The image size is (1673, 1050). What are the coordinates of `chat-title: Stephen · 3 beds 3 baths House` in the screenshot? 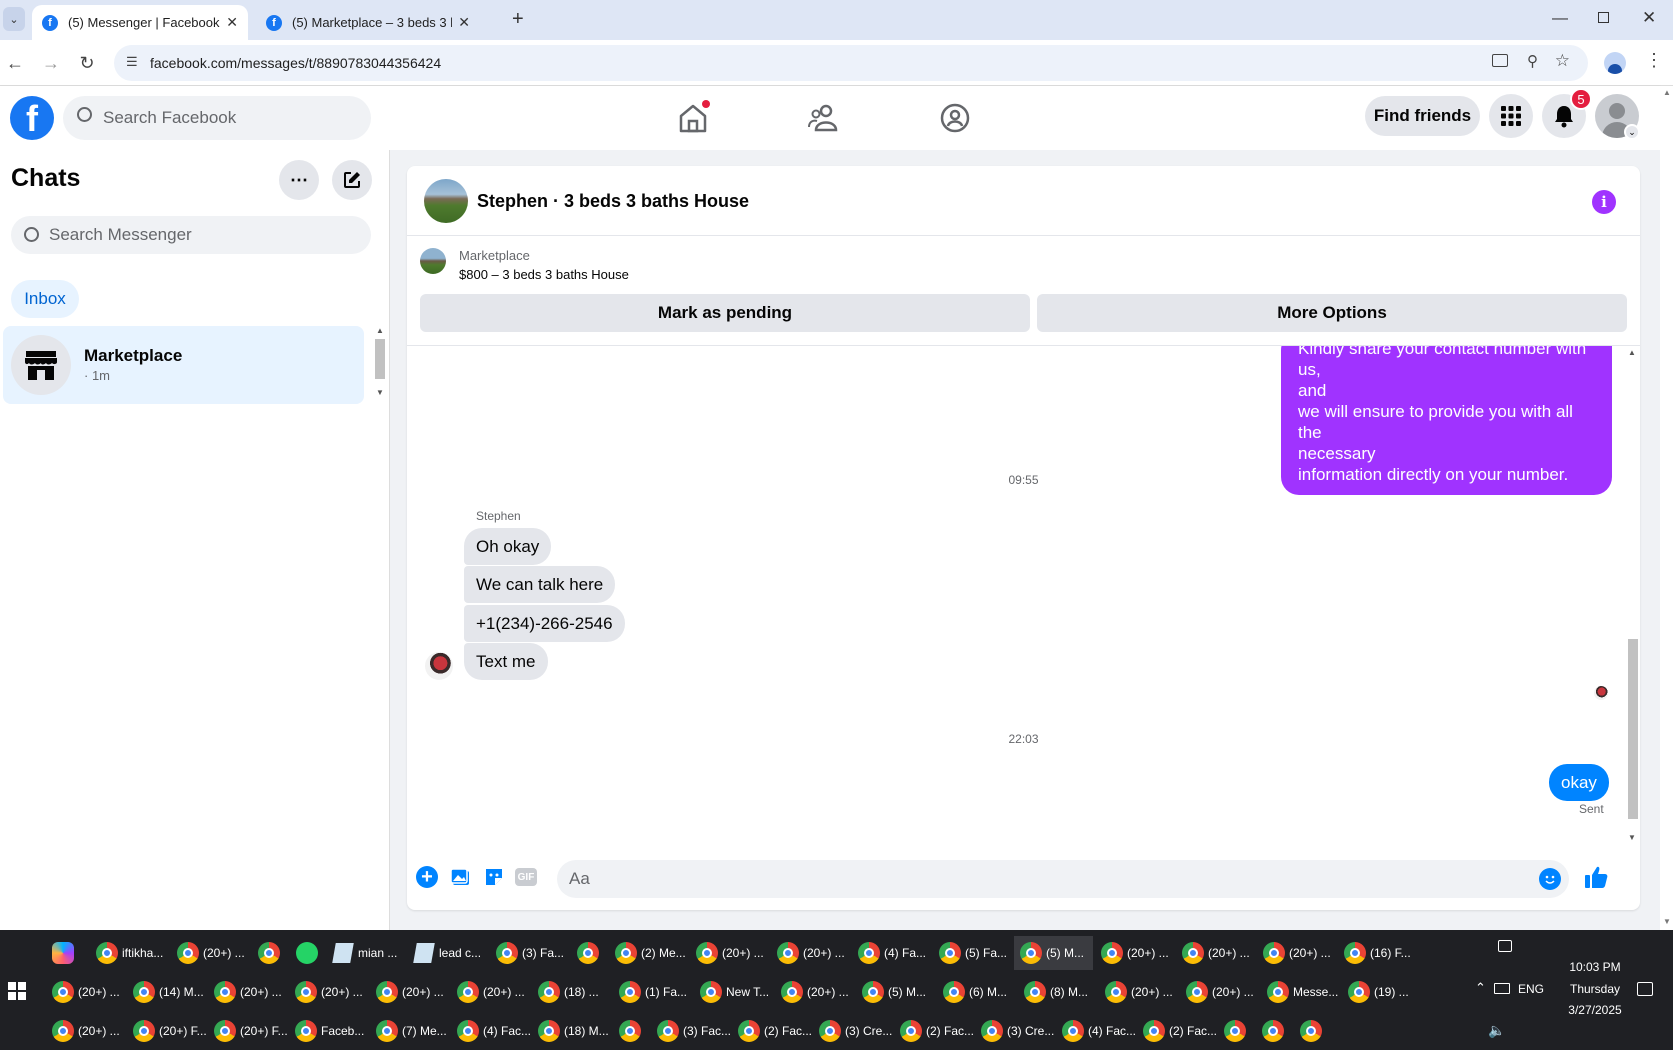 It's located at (613, 201).